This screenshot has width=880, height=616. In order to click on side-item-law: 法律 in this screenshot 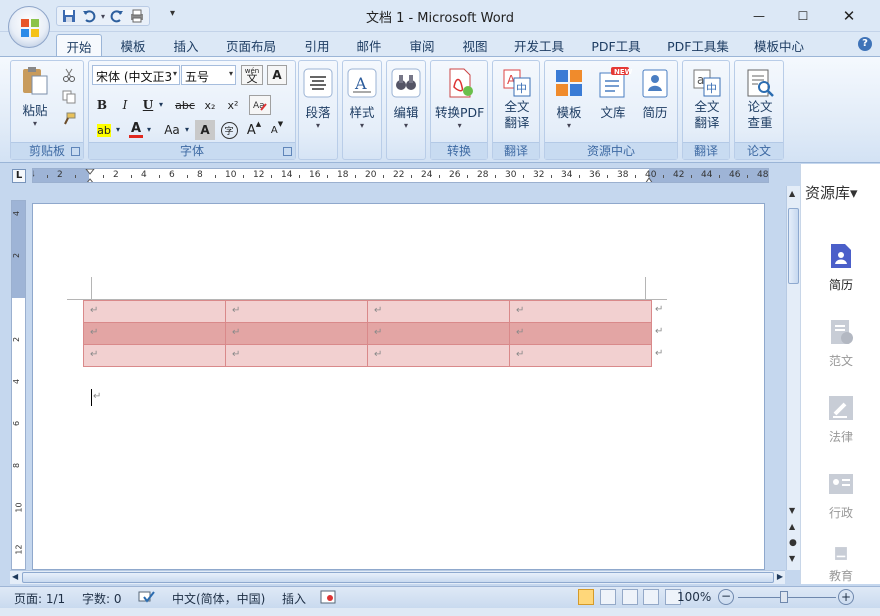, I will do `click(840, 419)`.